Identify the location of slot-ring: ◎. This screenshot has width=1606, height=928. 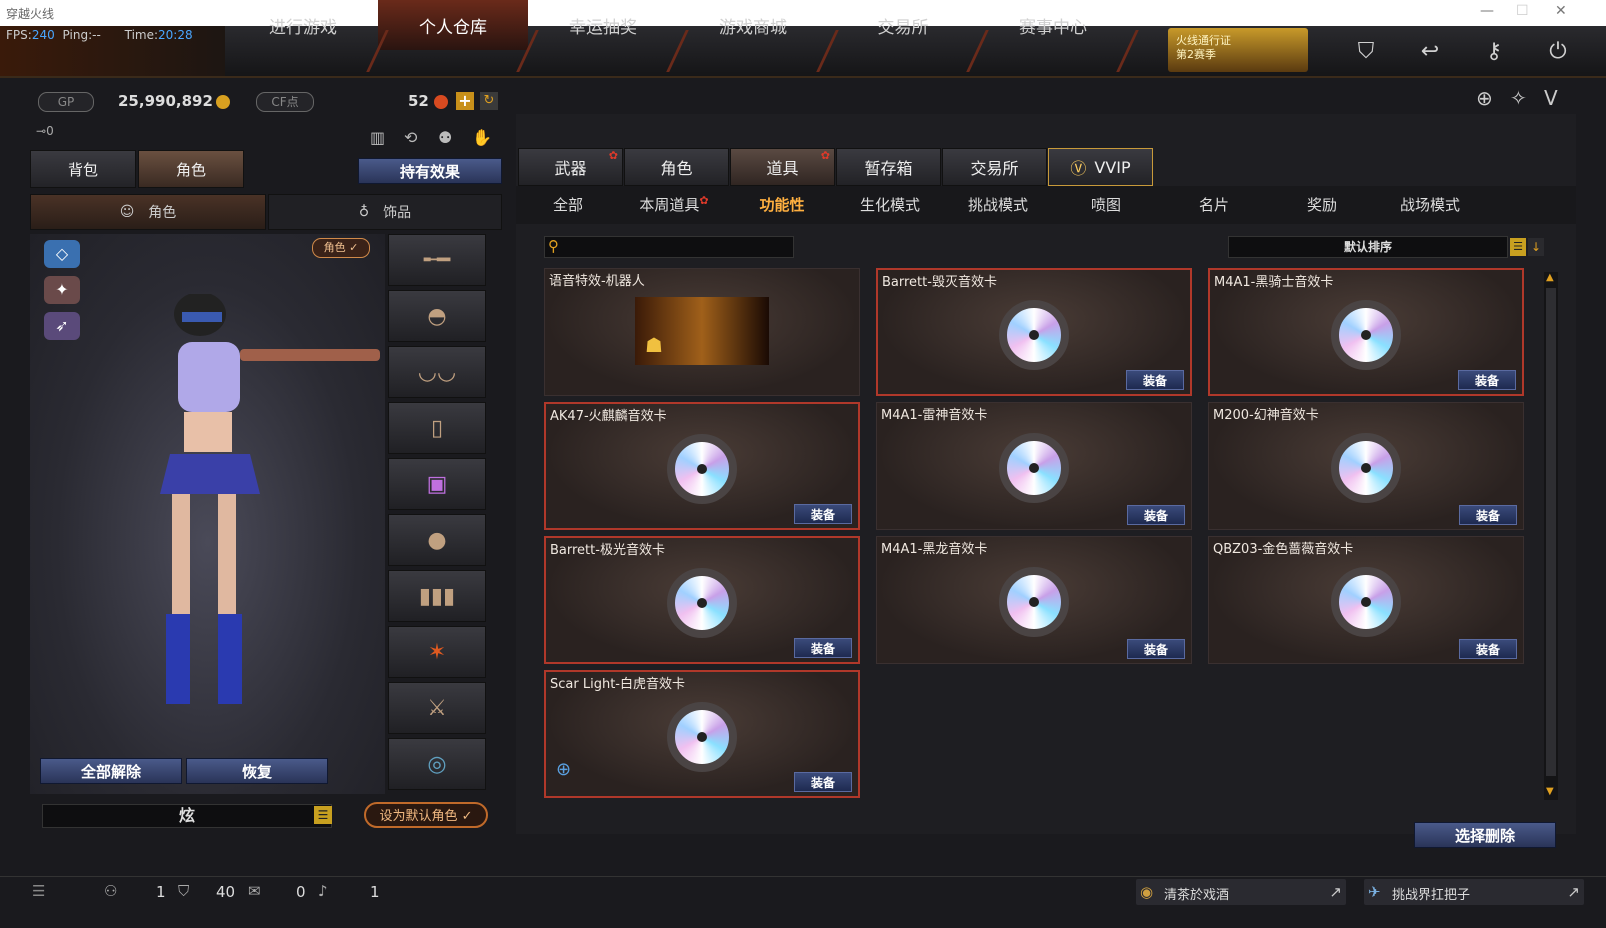
(437, 764).